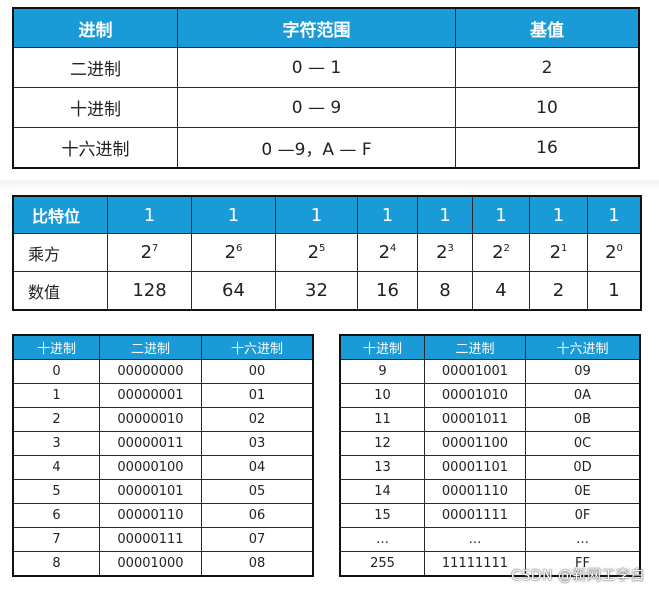 Image resolution: width=659 pixels, height=591 pixels. What do you see at coordinates (257, 515) in the screenshot?
I see `cell-hex: 06` at bounding box center [257, 515].